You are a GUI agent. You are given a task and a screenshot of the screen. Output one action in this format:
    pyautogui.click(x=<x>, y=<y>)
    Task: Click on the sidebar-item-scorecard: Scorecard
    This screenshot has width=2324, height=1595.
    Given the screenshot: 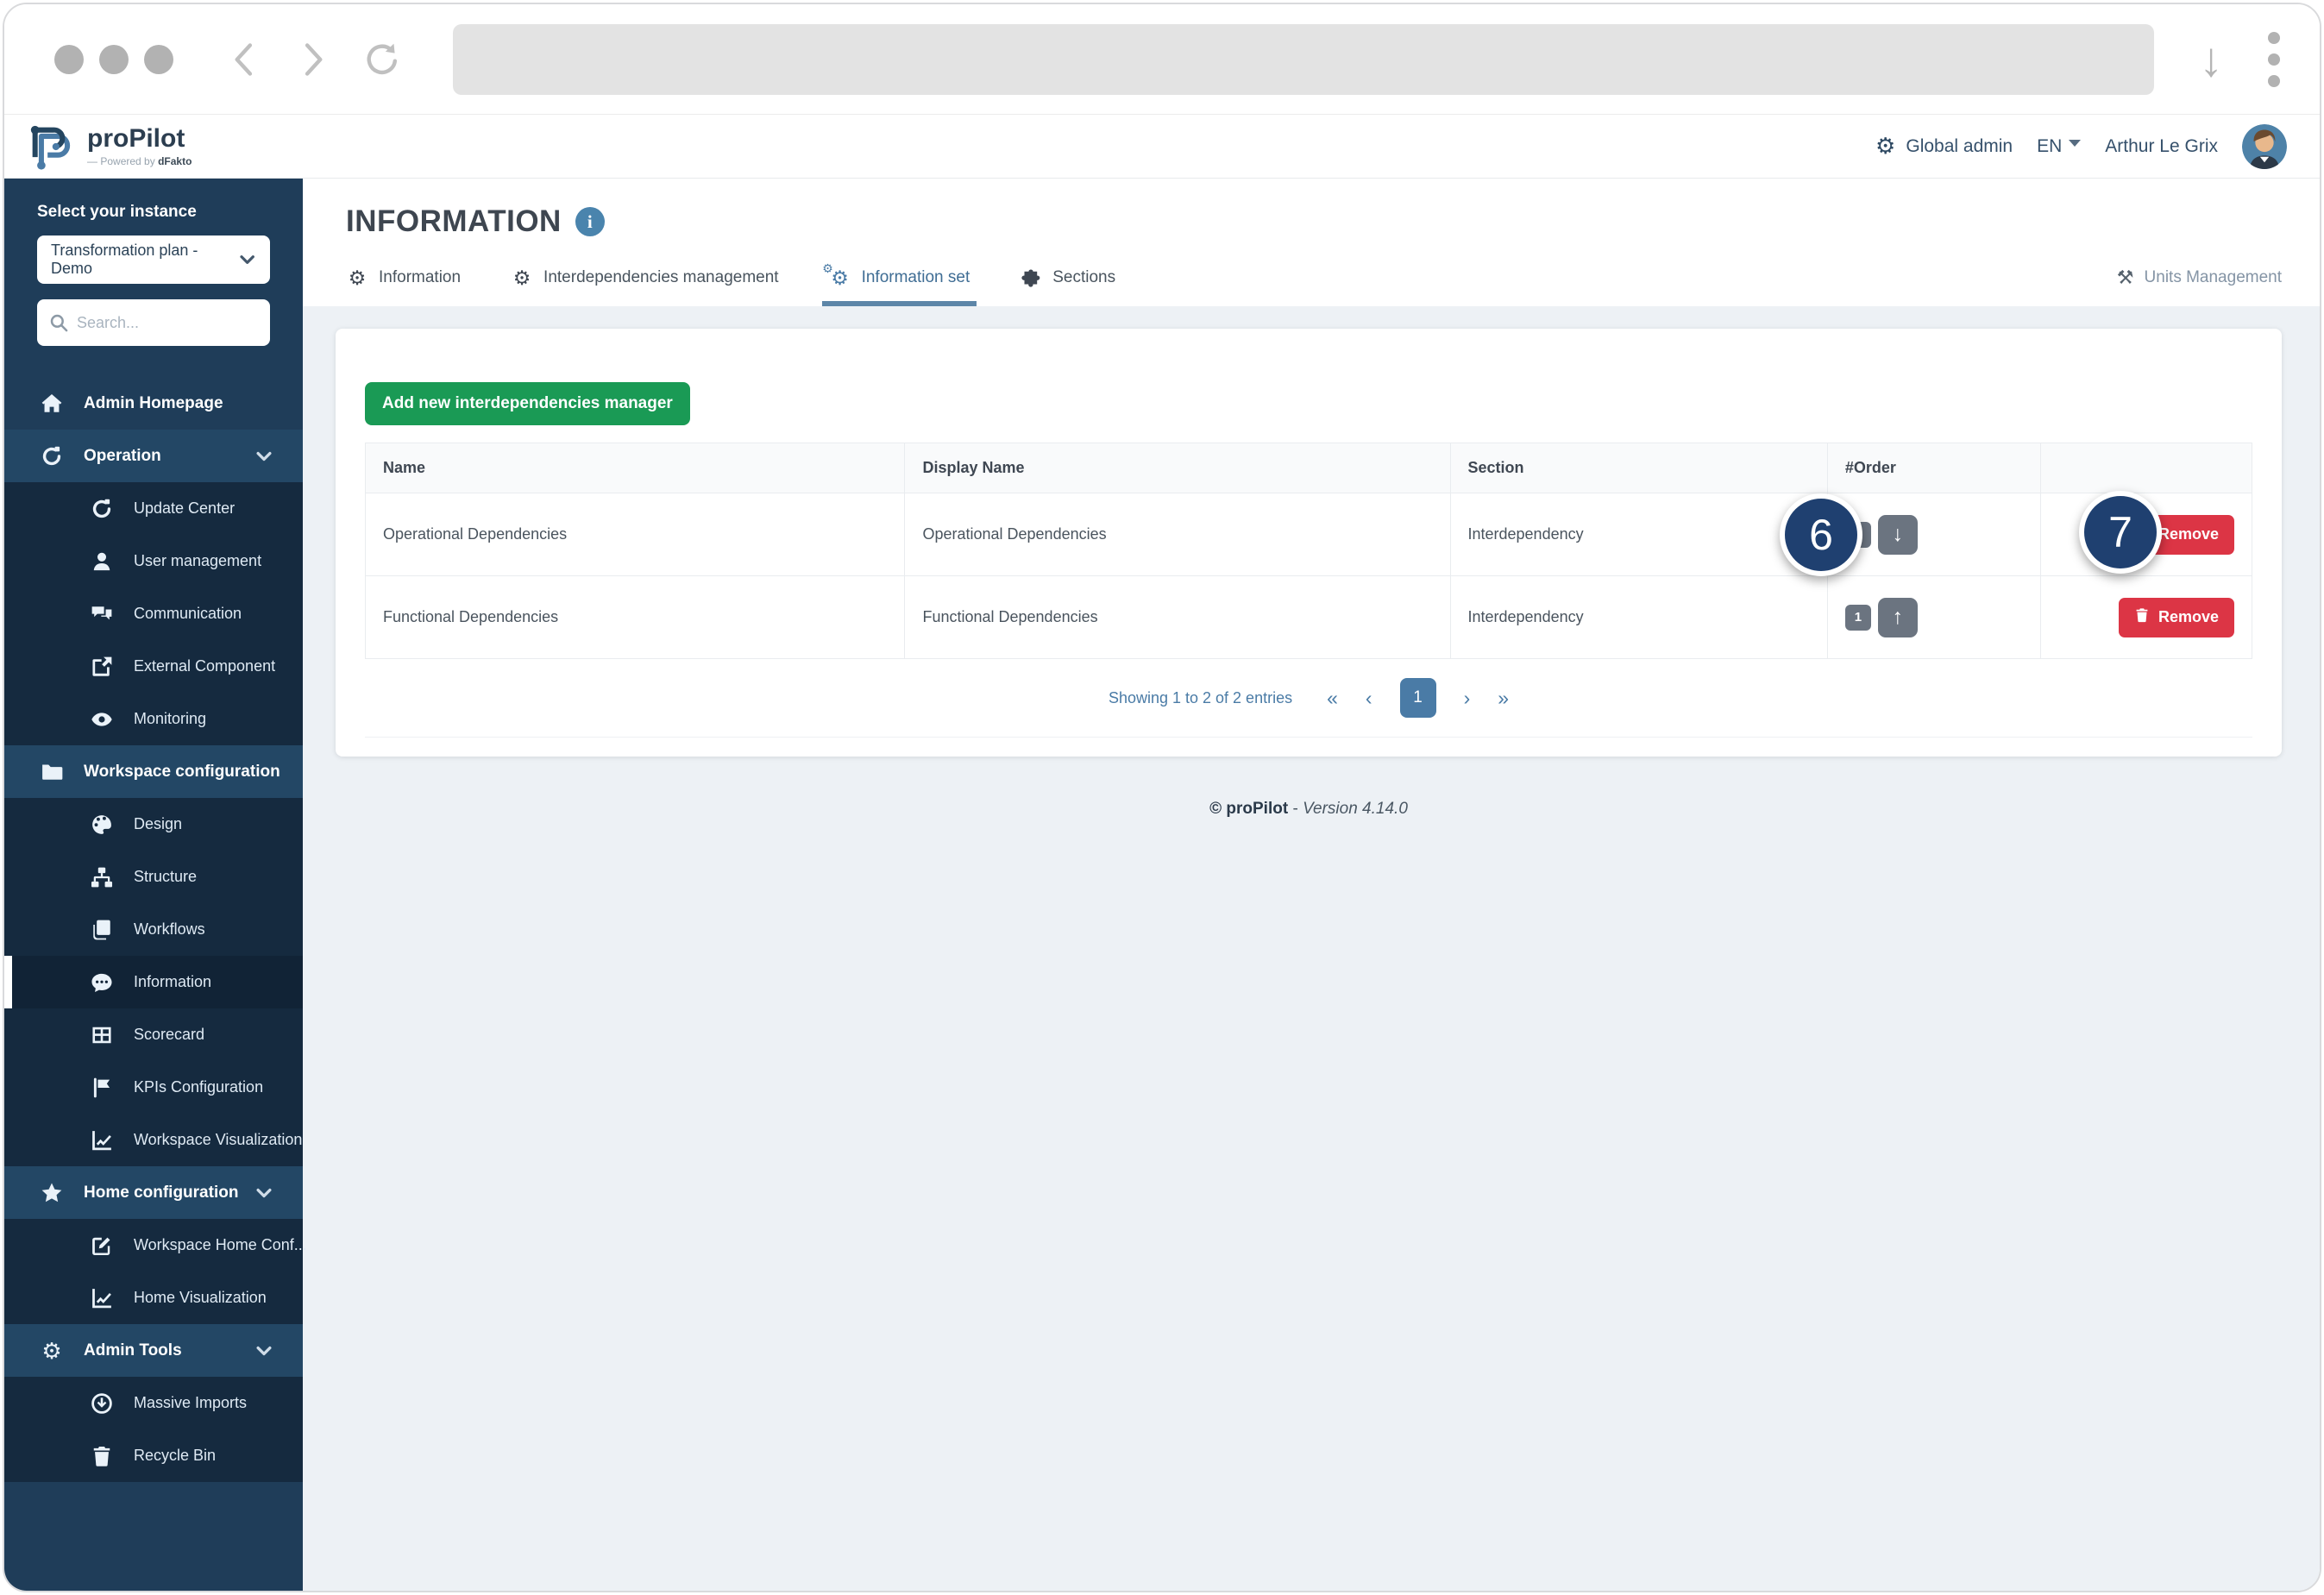 What is the action you would take?
    pyautogui.click(x=154, y=1034)
    